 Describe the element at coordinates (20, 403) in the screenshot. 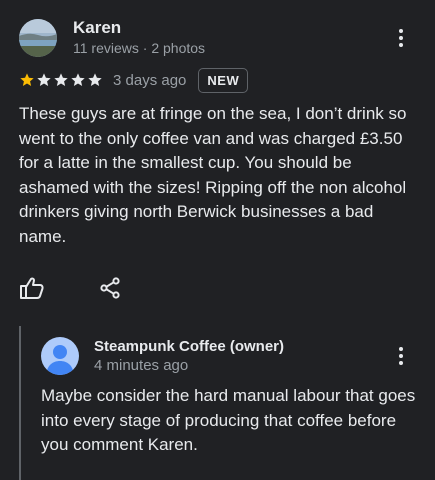

I see `reply-divider` at that location.